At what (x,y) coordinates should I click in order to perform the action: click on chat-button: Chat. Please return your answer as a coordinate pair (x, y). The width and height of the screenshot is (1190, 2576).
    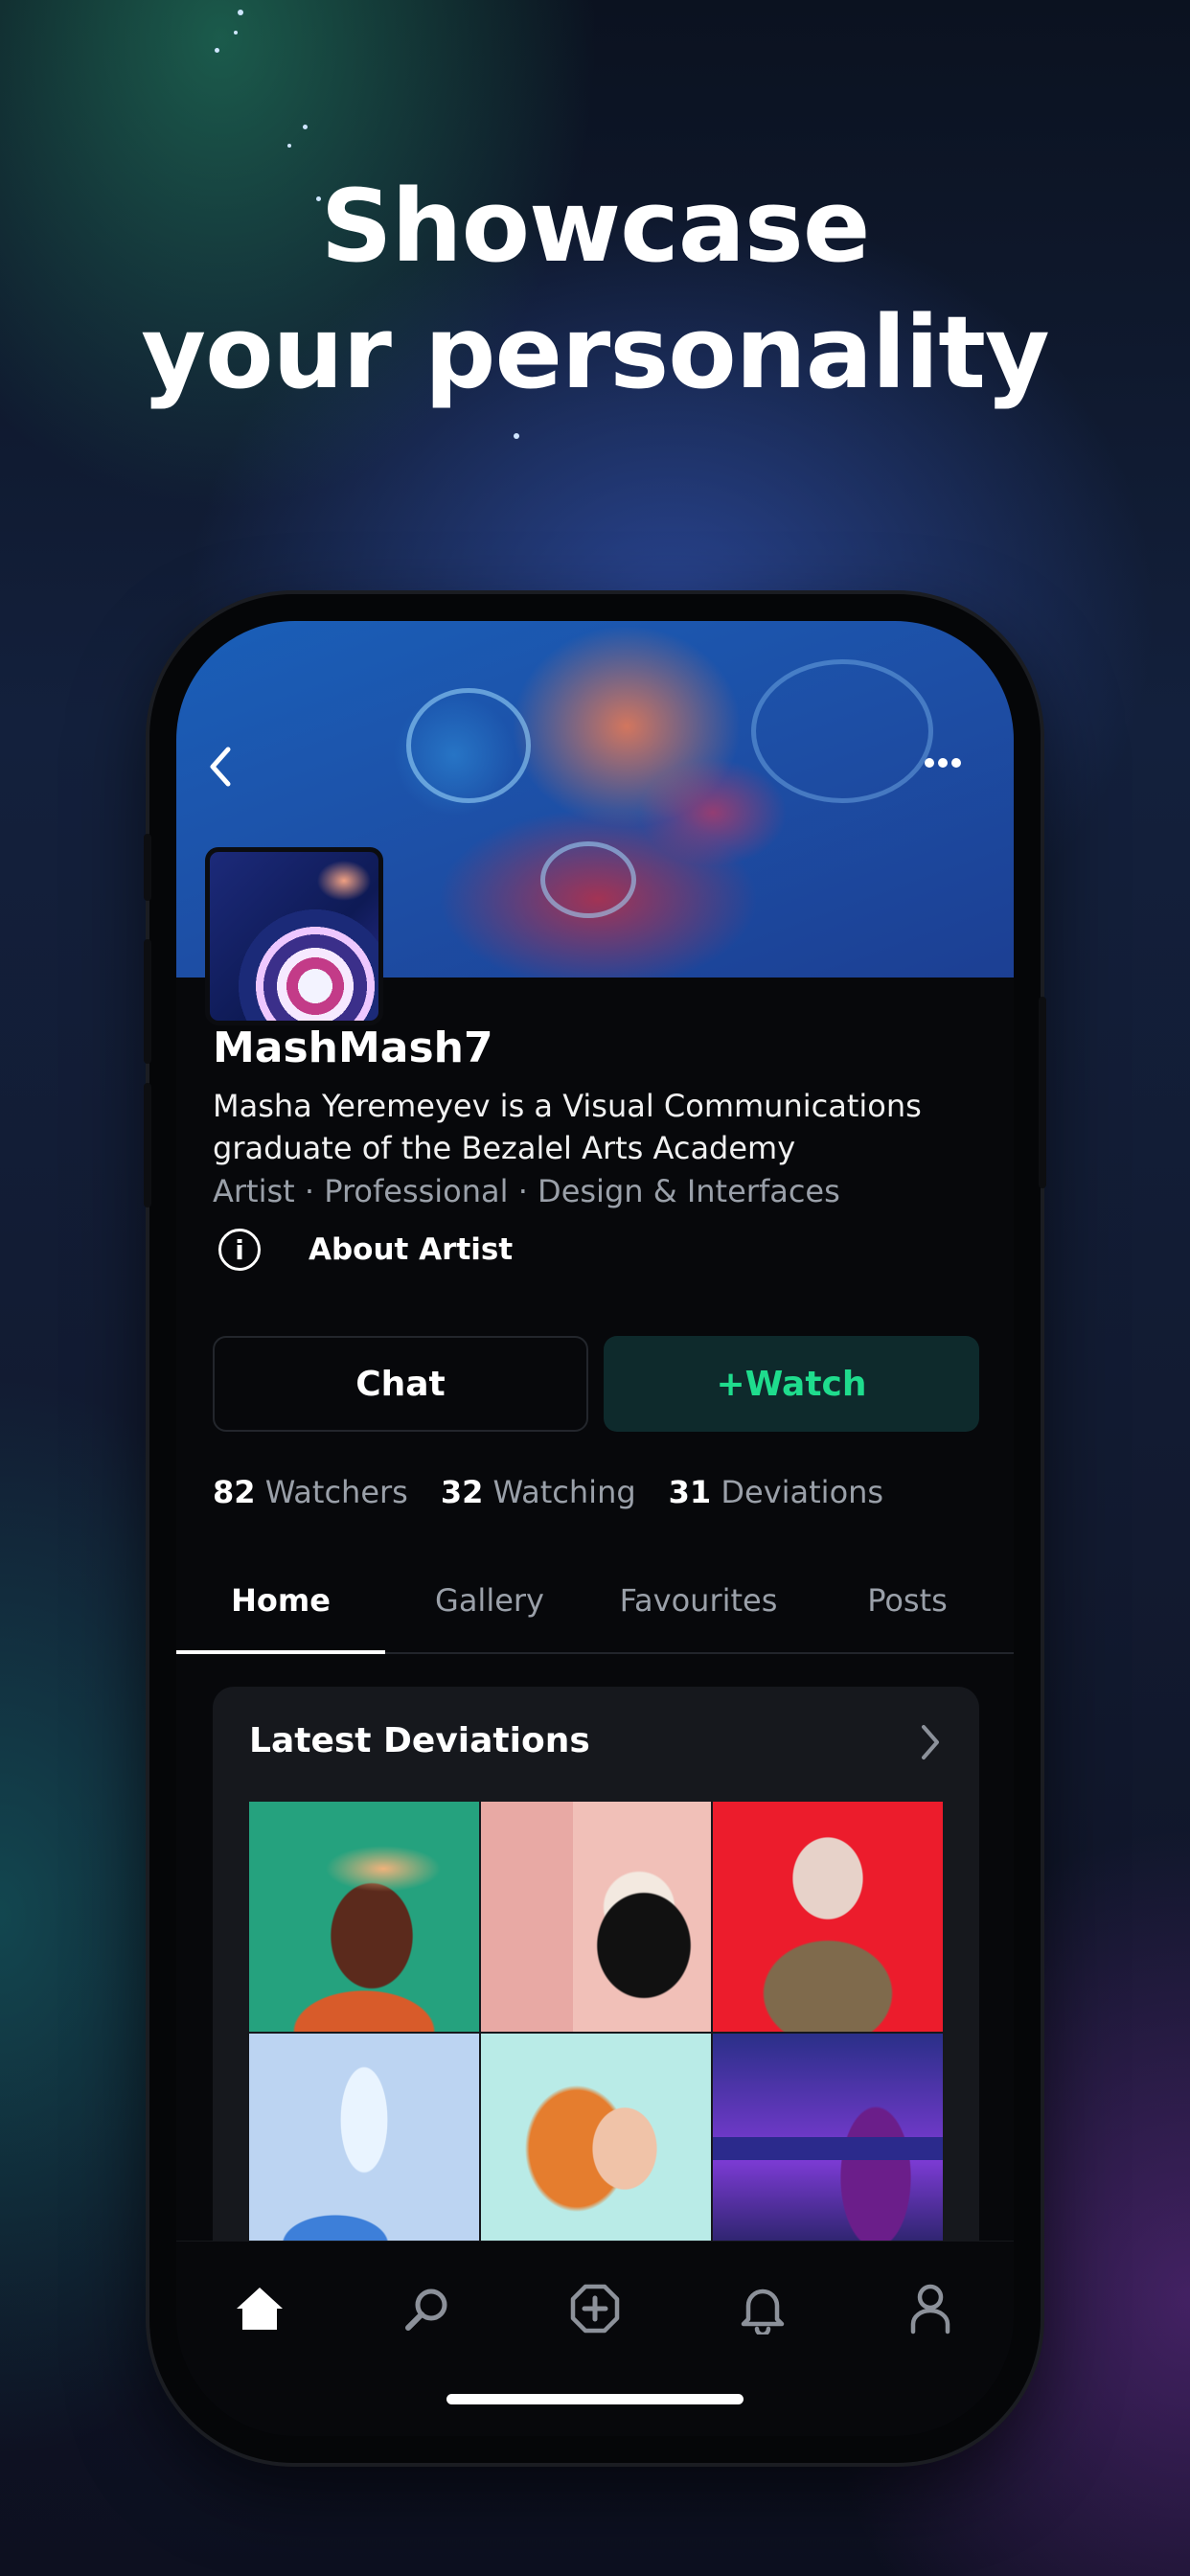
    Looking at the image, I should click on (401, 1384).